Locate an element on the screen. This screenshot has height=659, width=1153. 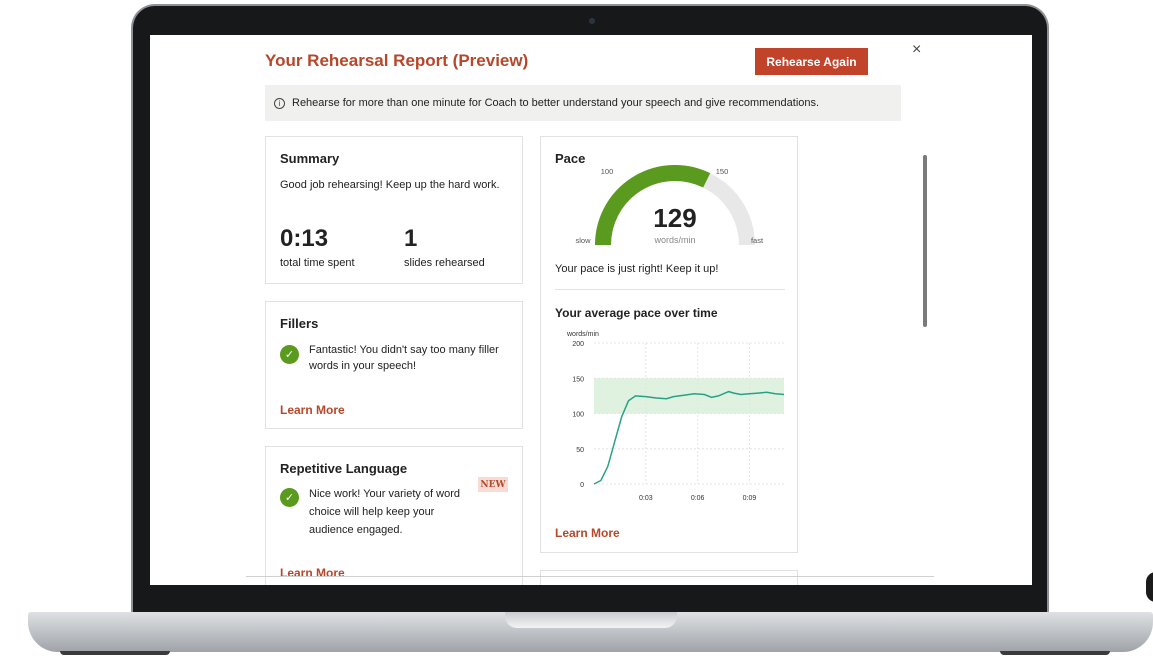
laptop-foot-right is located at coordinates (1055, 653).